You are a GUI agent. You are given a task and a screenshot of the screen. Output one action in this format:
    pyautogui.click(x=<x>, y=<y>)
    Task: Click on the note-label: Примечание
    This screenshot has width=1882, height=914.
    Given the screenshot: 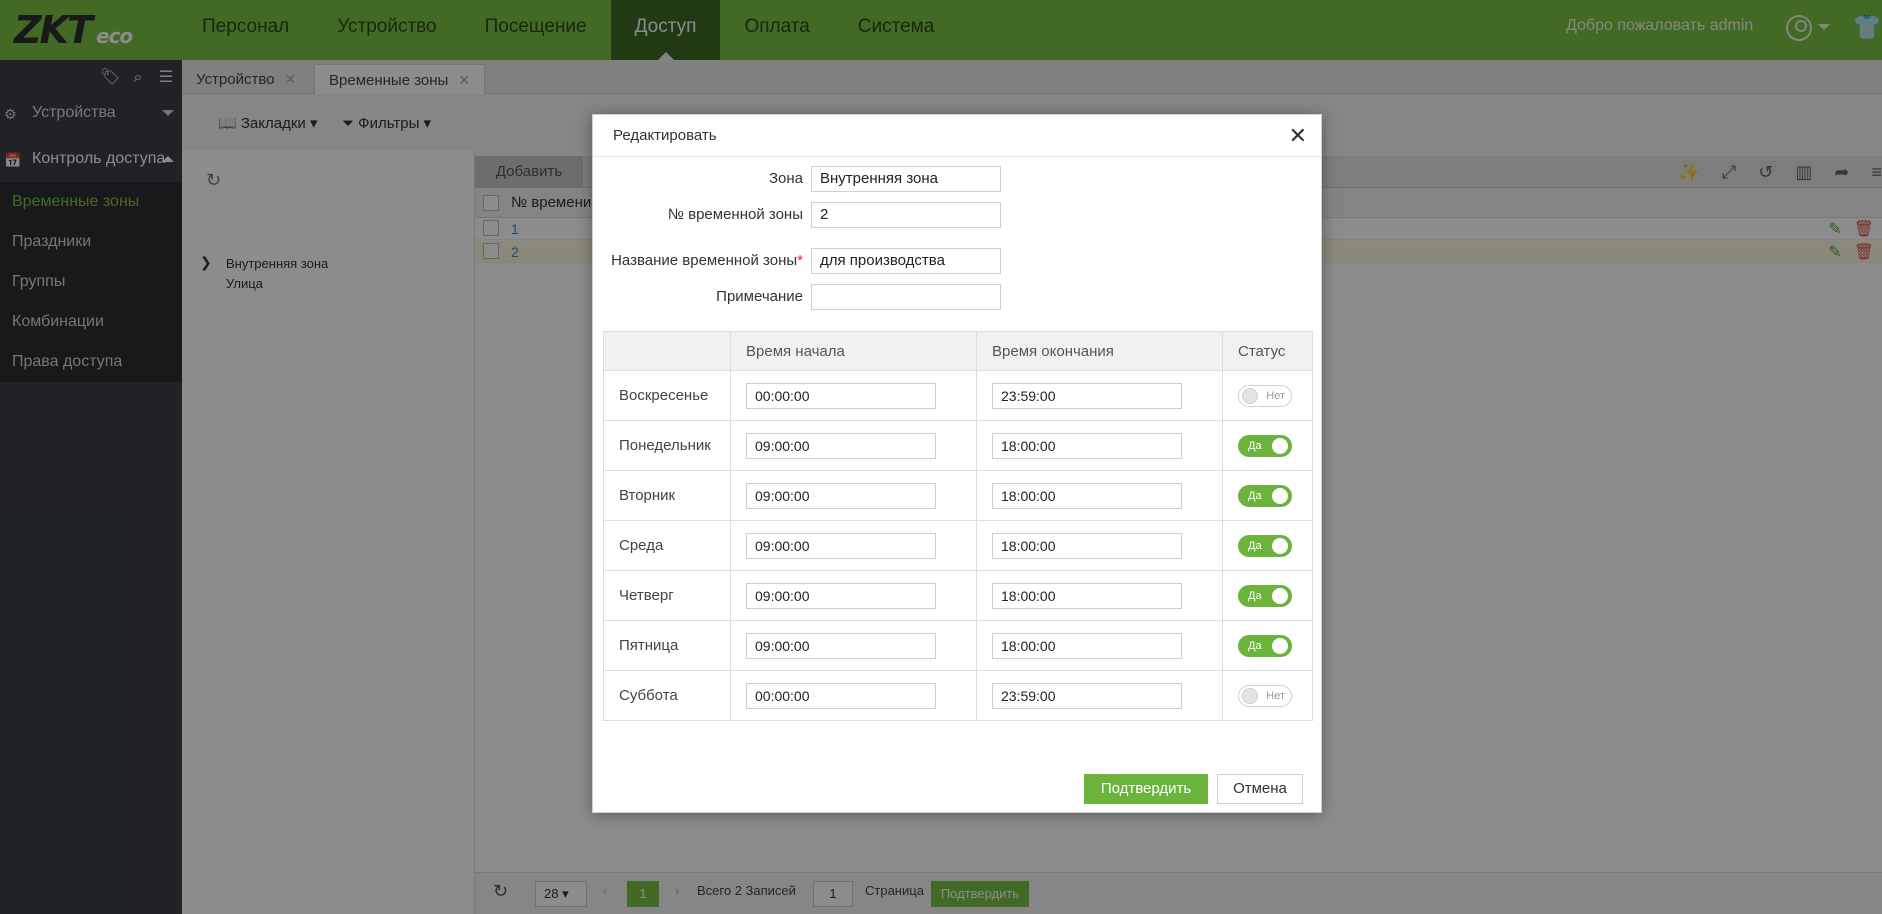 What is the action you would take?
    pyautogui.click(x=759, y=296)
    